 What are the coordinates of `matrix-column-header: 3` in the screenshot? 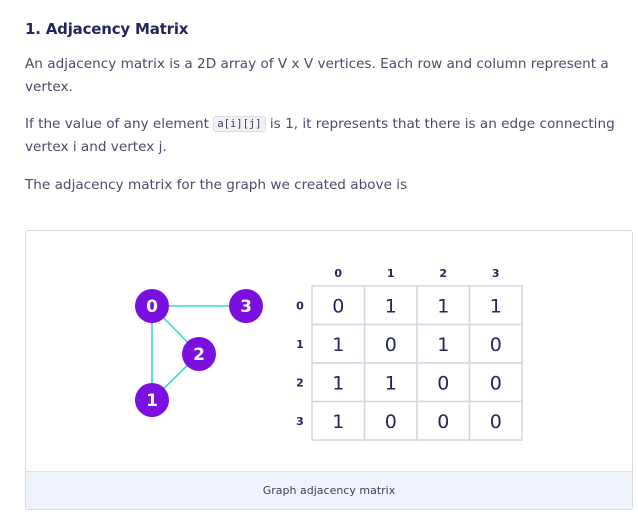 It's located at (496, 273).